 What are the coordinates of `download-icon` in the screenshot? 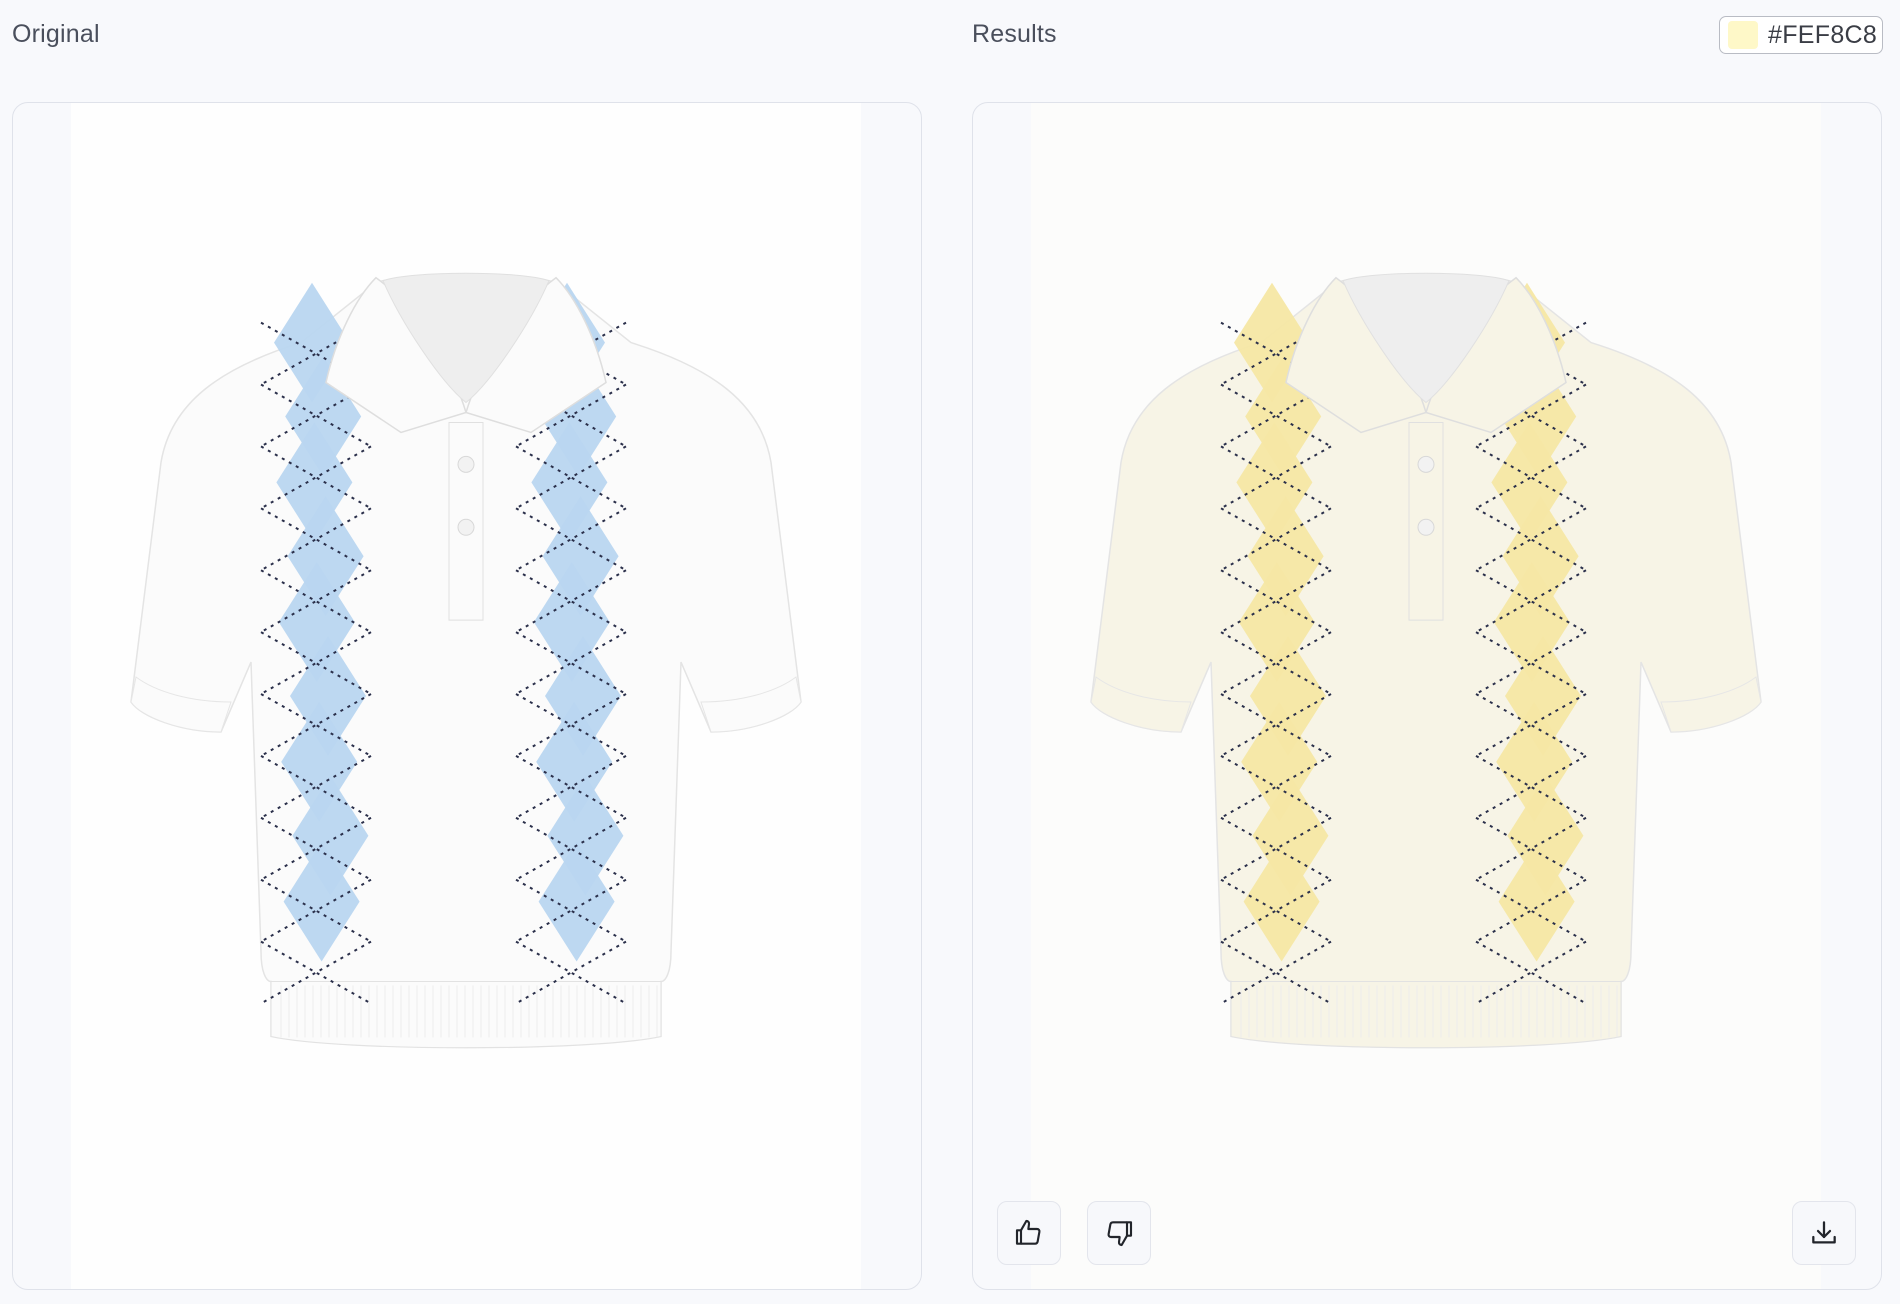 It's located at (1824, 1232).